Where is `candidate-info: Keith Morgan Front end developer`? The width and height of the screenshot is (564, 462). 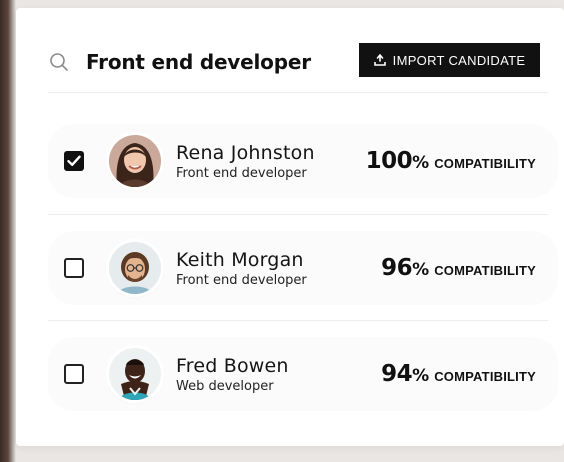
candidate-info: Keith Morgan Front end developer is located at coordinates (261, 268).